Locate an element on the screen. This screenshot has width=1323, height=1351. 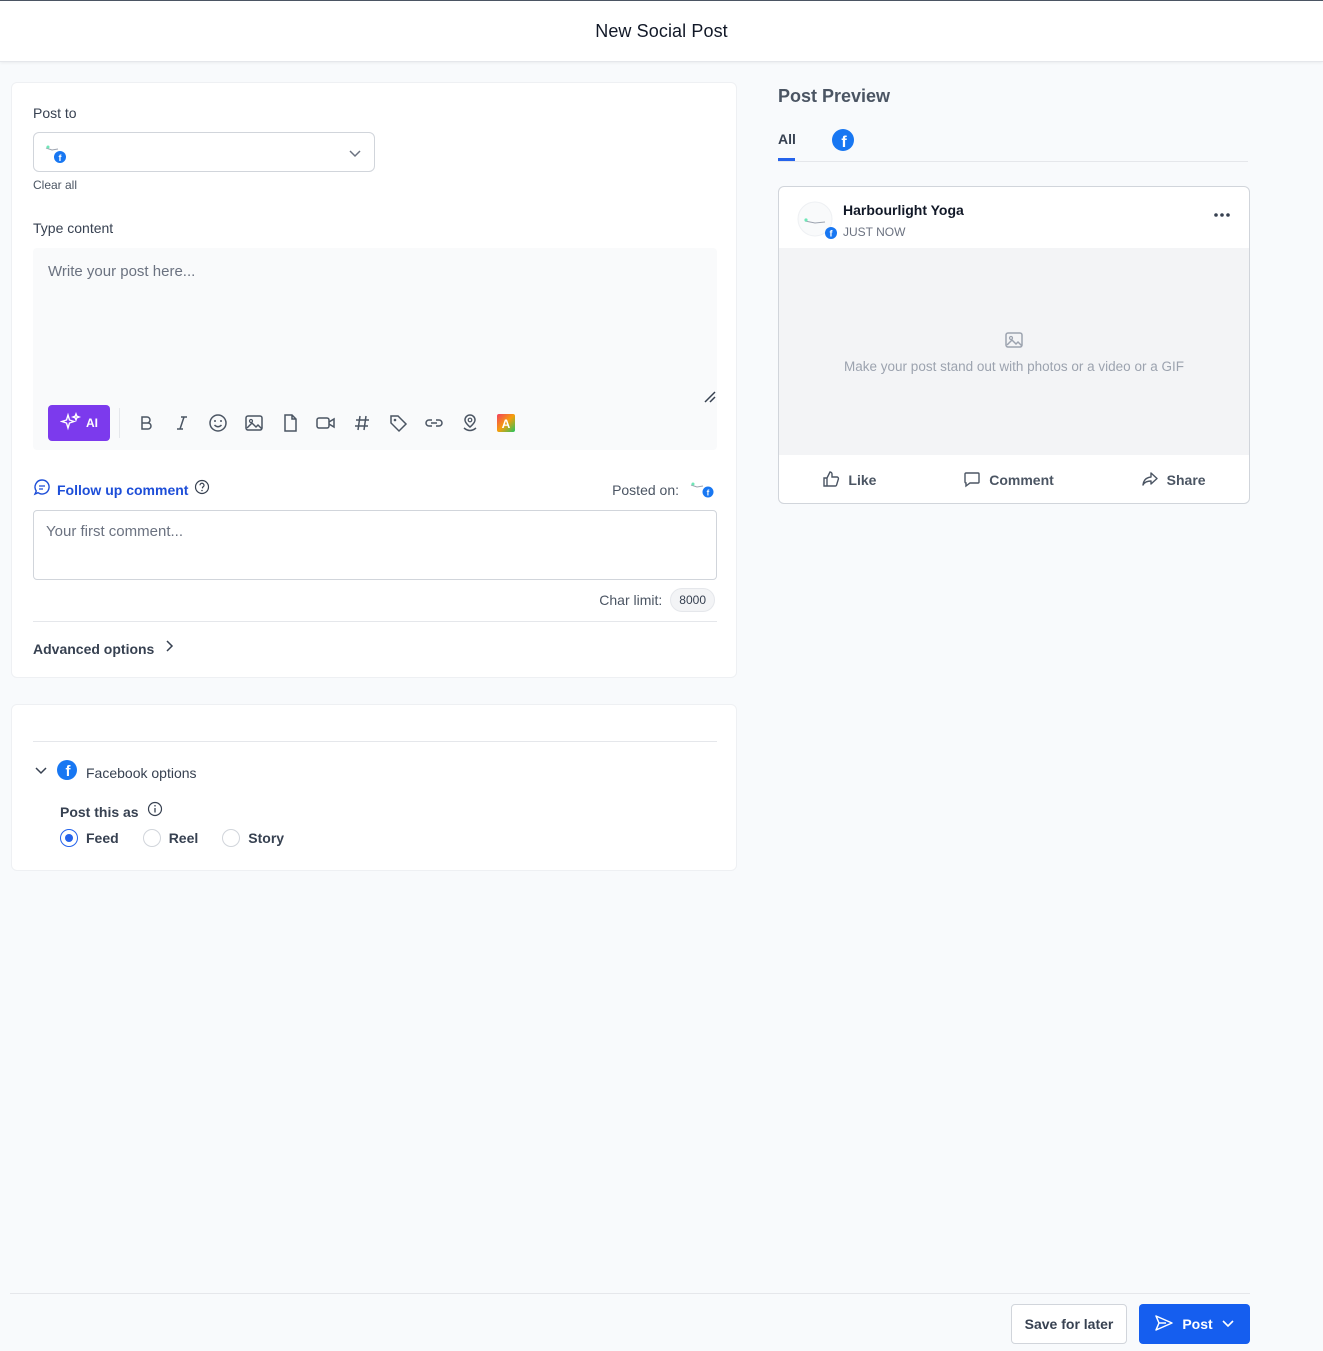
hashtag-icon is located at coordinates (362, 423).